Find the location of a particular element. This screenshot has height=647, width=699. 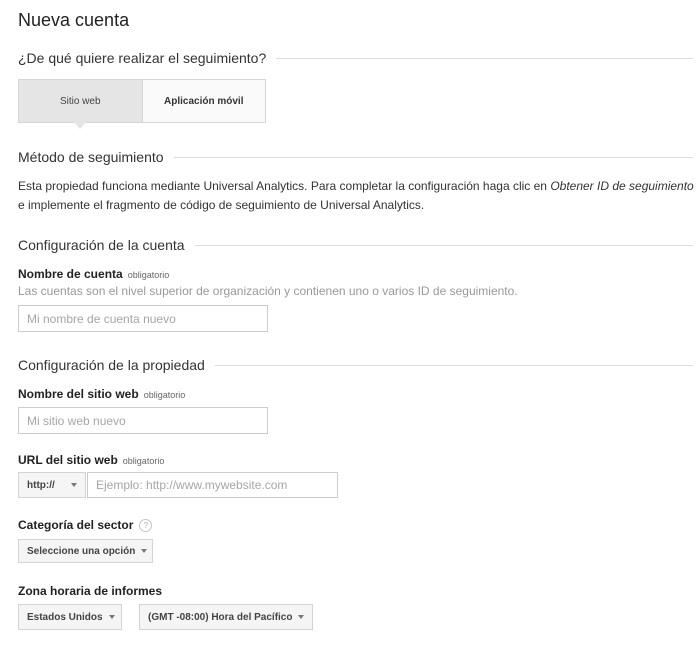

timezone-dropdown-value: (GMT -08:00) Hora del Pacífico is located at coordinates (220, 617).